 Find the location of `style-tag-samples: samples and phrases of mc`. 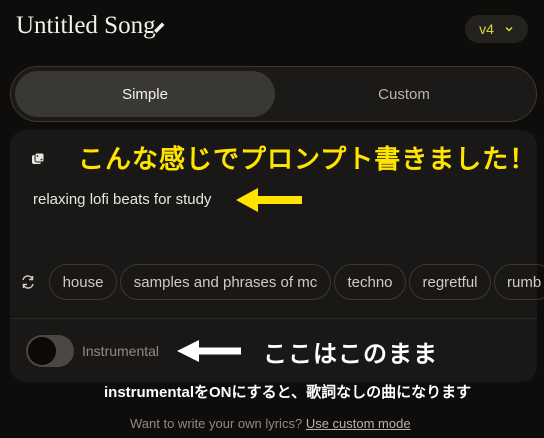

style-tag-samples: samples and phrases of mc is located at coordinates (225, 282).